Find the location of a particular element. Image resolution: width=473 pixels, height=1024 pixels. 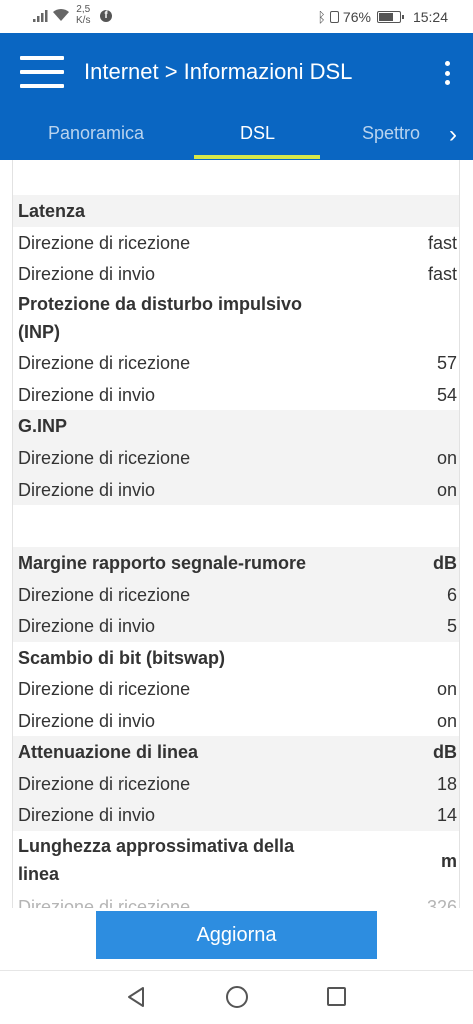

table-row: Direzione di ricezione 18 is located at coordinates (236, 783).